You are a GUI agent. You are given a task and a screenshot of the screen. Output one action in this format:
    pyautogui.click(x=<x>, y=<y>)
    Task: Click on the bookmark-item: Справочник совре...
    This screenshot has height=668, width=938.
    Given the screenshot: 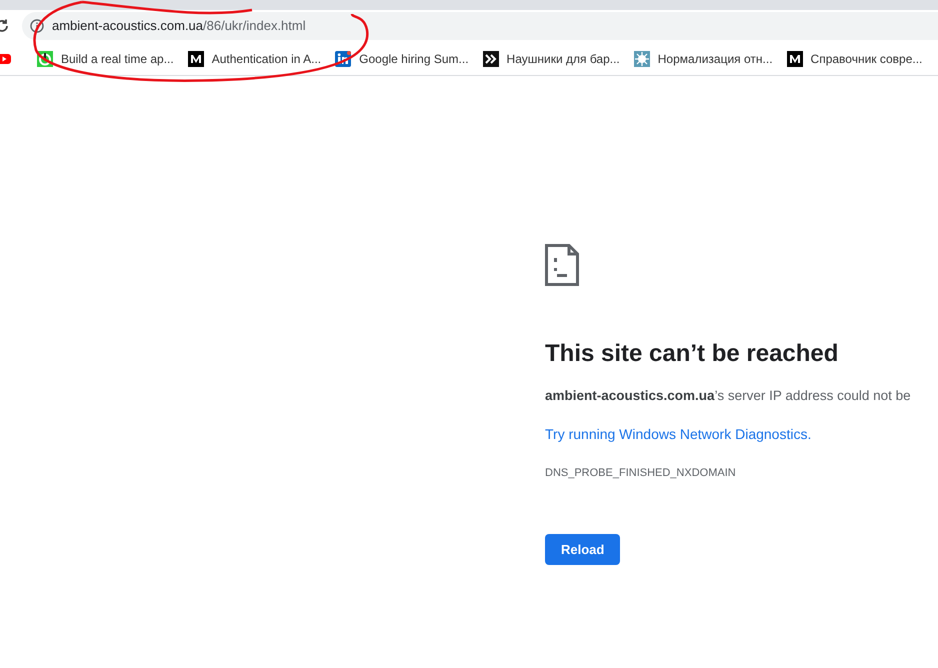 What is the action you would take?
    pyautogui.click(x=854, y=59)
    